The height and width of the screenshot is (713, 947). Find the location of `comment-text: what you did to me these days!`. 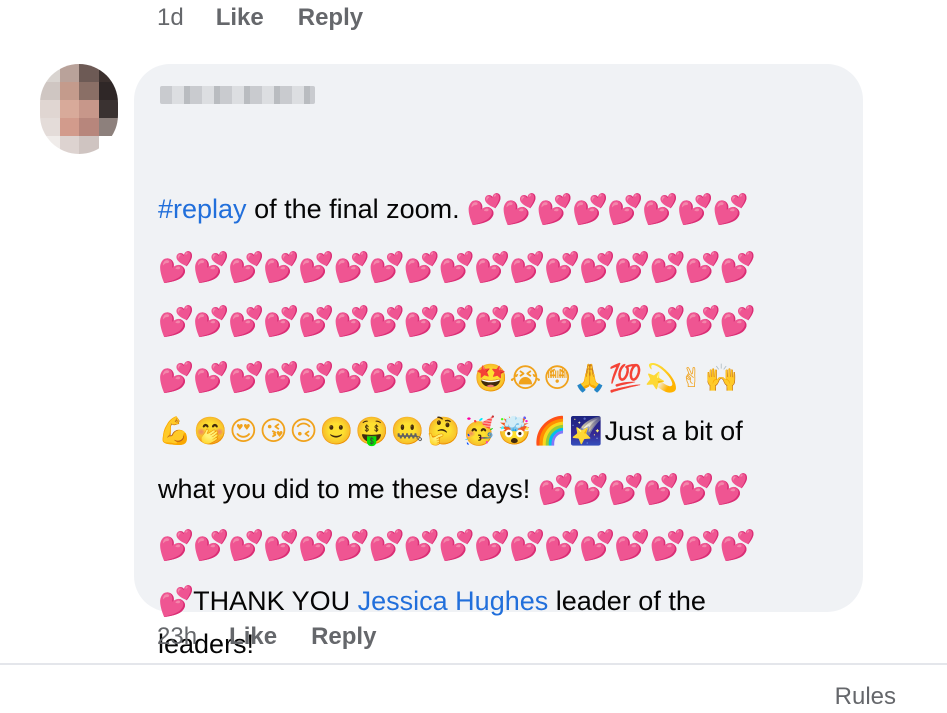

comment-text: what you did to me these days! is located at coordinates (348, 489).